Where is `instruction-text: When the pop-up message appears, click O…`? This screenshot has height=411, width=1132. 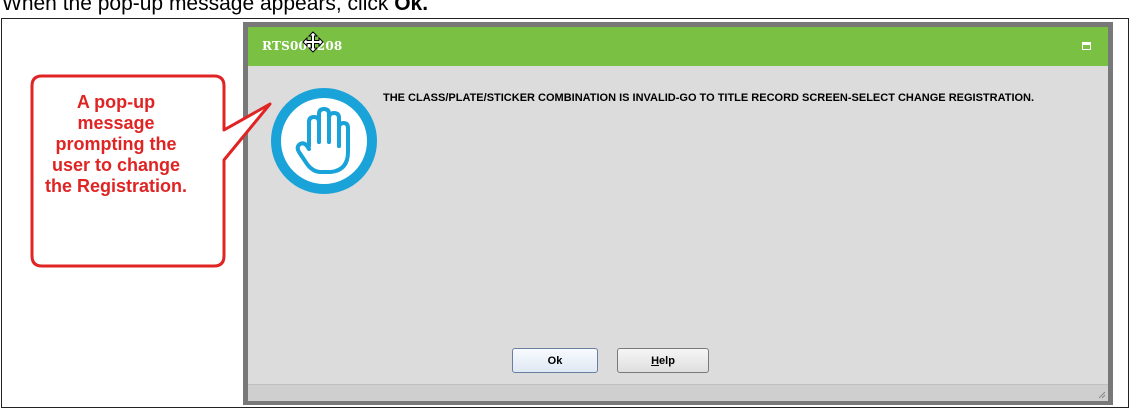
instruction-text: When the pop-up message appears, click O… is located at coordinates (215, 8).